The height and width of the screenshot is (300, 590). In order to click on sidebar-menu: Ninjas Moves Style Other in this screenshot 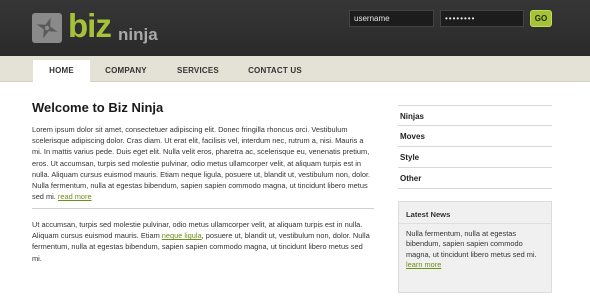, I will do `click(475, 147)`.